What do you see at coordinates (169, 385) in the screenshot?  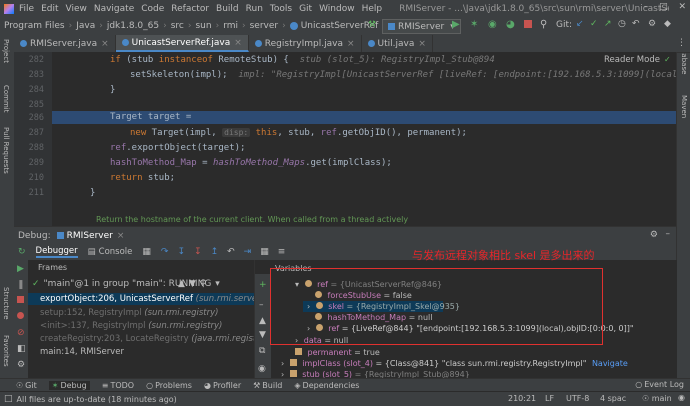 I see `tool-problems: ○ Problems` at bounding box center [169, 385].